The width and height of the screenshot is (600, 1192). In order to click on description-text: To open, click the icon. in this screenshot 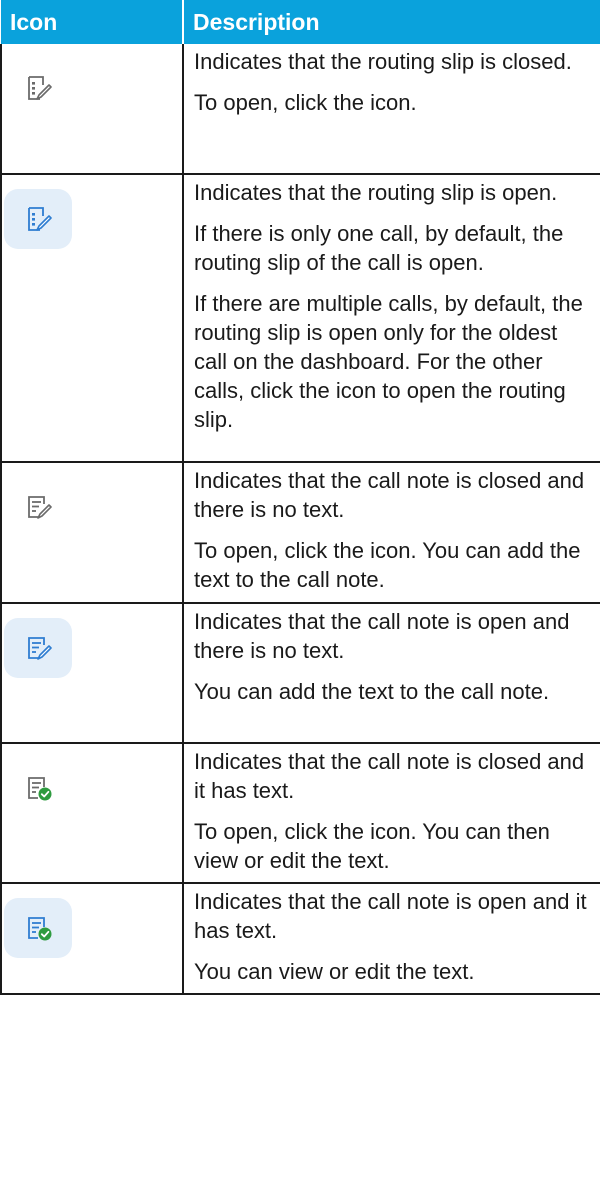, I will do `click(305, 102)`.